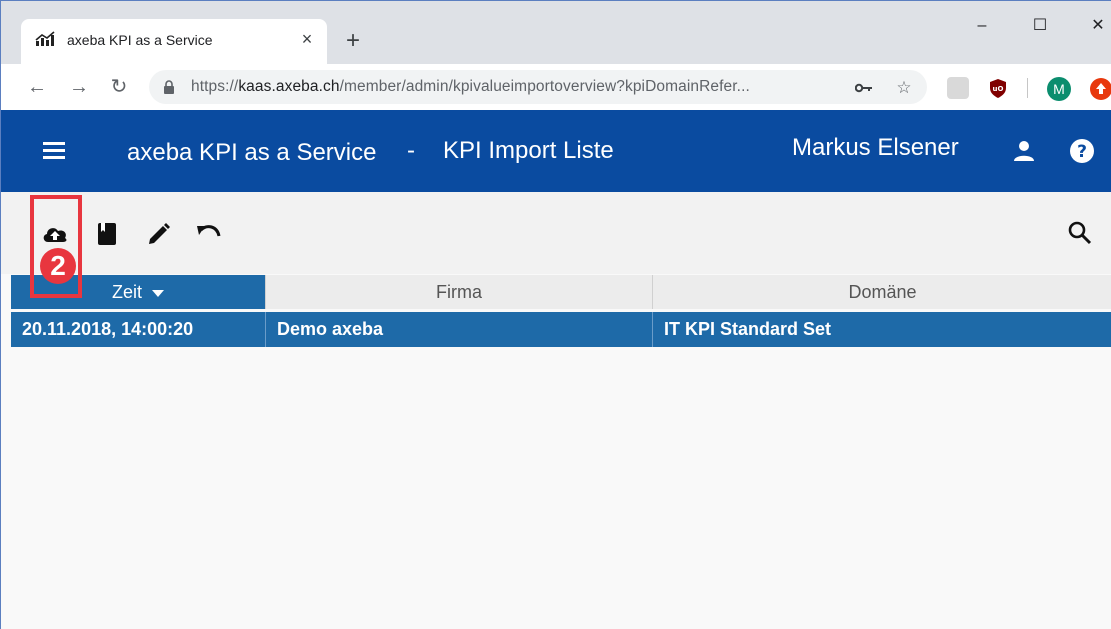 Image resolution: width=1111 pixels, height=629 pixels. I want to click on menu-icon, so click(56, 151).